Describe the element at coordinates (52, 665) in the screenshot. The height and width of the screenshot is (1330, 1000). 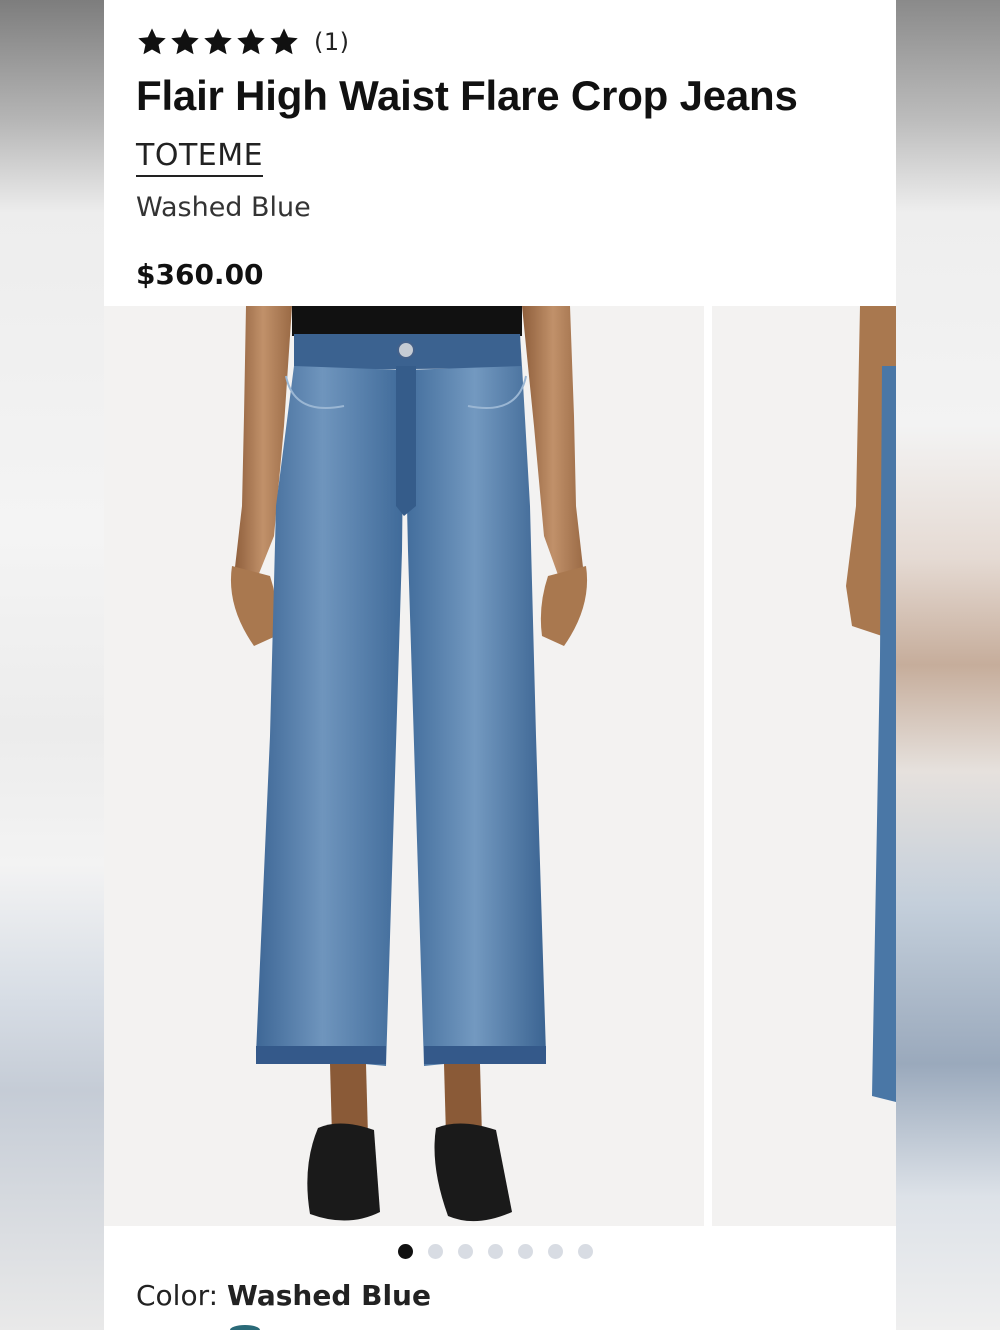
I see `background-blur-left` at that location.